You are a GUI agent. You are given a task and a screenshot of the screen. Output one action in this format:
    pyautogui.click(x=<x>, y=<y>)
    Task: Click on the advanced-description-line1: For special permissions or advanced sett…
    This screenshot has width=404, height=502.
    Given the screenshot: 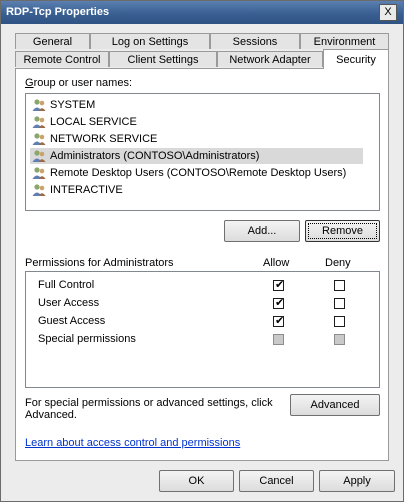 What is the action you would take?
    pyautogui.click(x=149, y=403)
    